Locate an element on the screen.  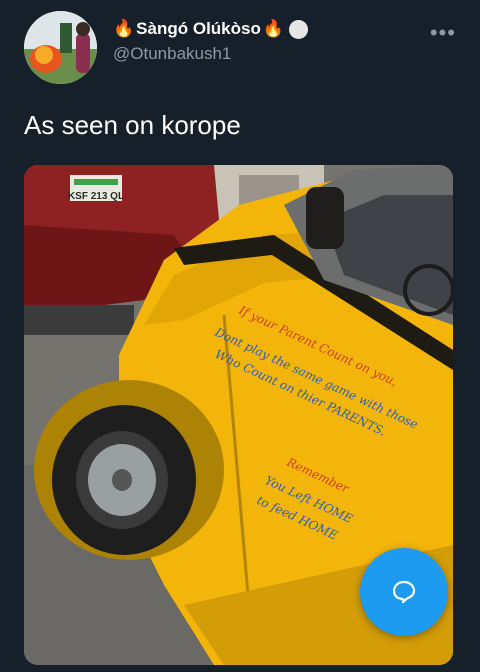
author-block: 🔥 Sàngó Olúkòso 🔥 @Otunbakush1 is located at coordinates (211, 41).